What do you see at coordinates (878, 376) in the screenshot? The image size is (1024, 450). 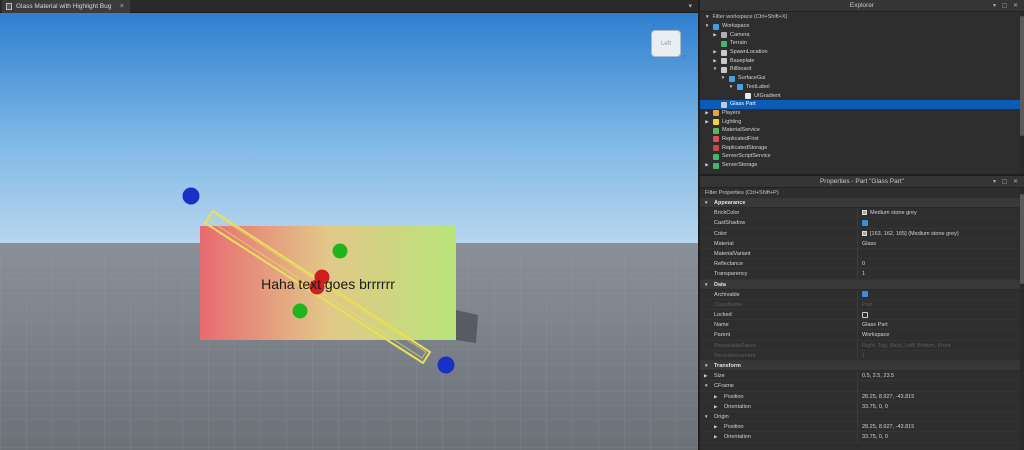 I see `property-value: 0.5, 2.5, 23.5` at bounding box center [878, 376].